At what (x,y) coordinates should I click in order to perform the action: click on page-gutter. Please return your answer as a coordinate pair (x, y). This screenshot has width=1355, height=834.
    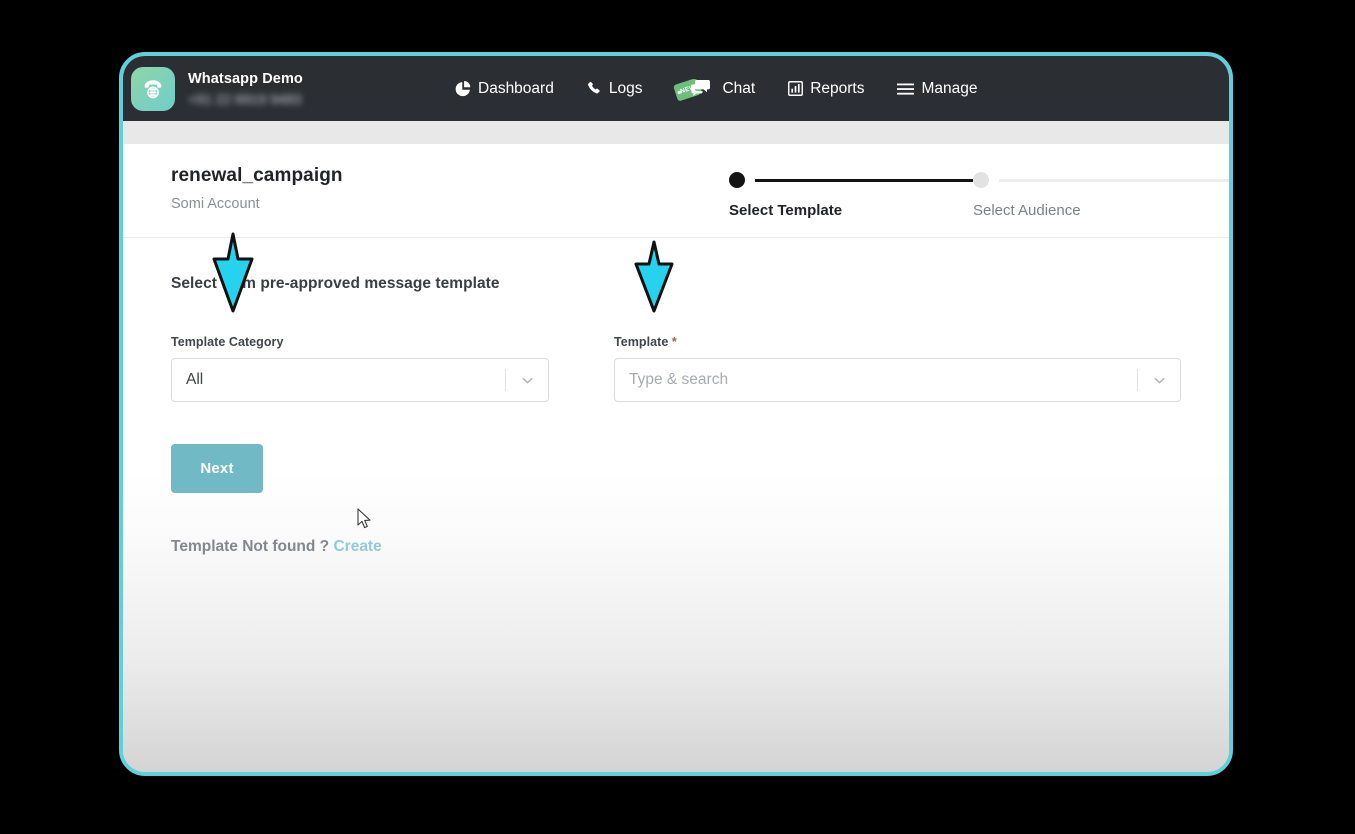
    Looking at the image, I should click on (676, 132).